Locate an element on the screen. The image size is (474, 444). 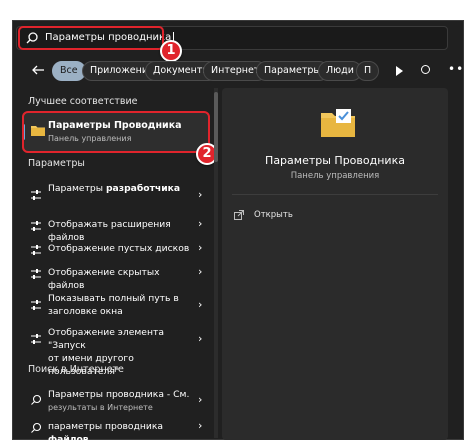
item-label: Параметры проводника - См. is located at coordinates (119, 394).